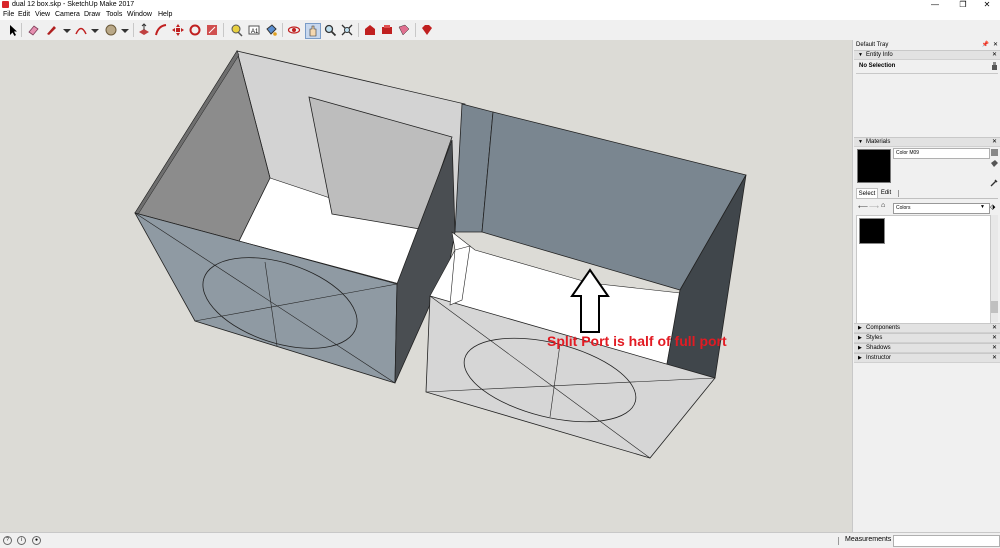  Describe the element at coordinates (927, 358) in the screenshot. I see `instructor-header: ▶ Instructor ✕` at that location.